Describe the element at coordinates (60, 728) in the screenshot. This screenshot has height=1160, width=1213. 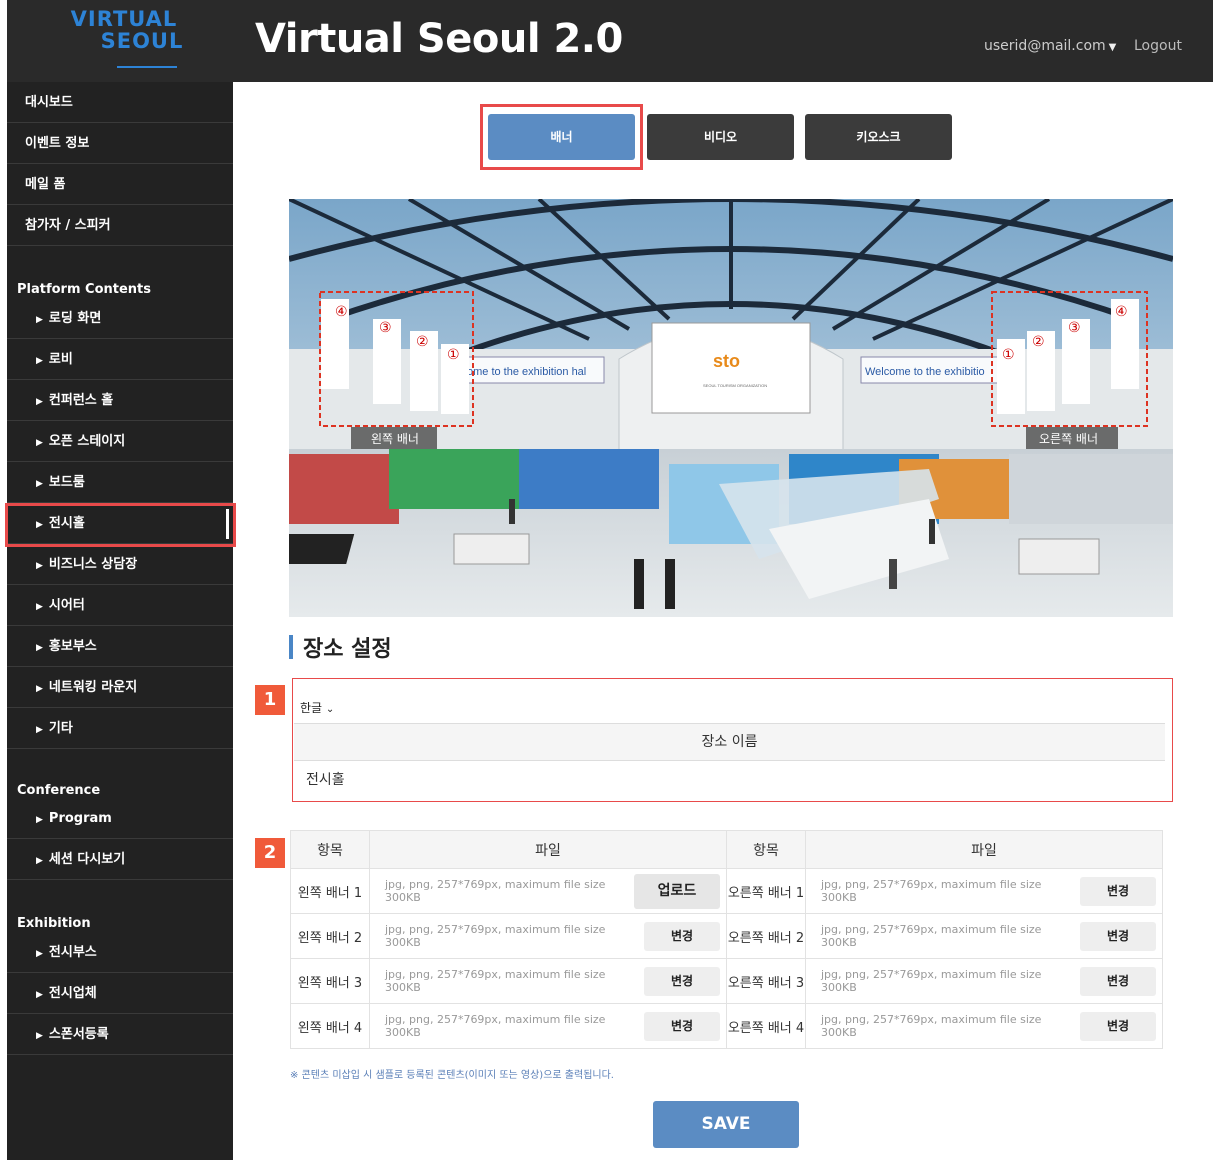
I see `sidebar-item-label: 기타` at that location.